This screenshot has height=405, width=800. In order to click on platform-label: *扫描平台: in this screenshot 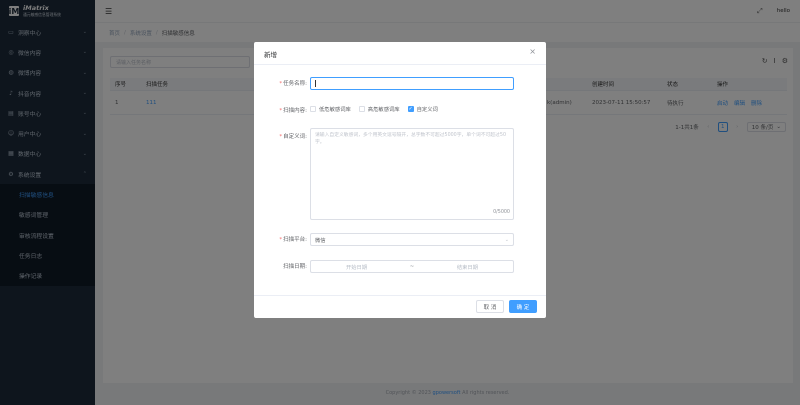, I will do `click(293, 240)`.